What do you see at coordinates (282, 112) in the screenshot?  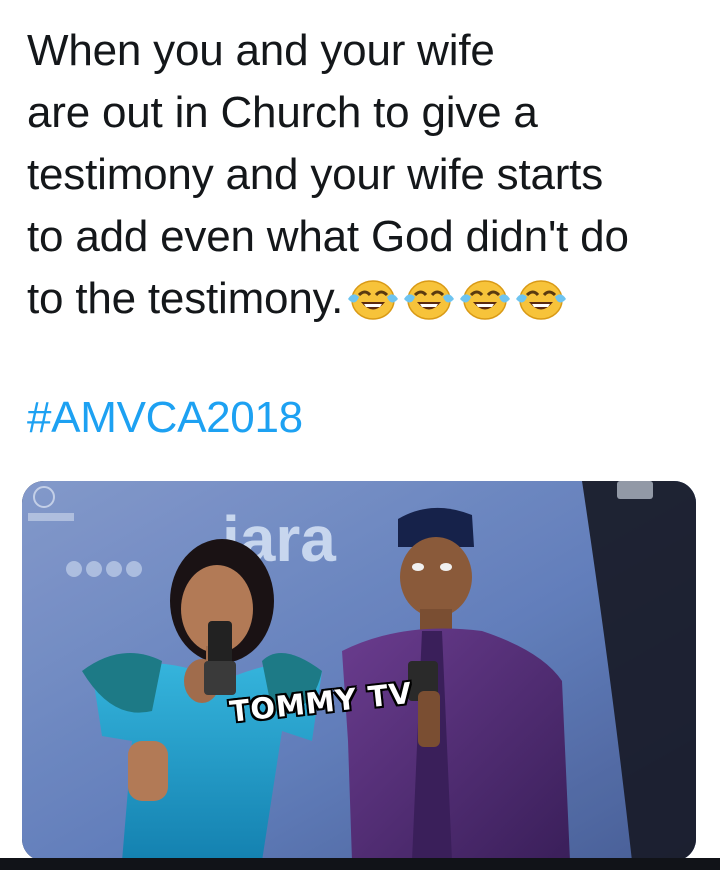 I see `tweet-line-2: are out in Church to give a` at bounding box center [282, 112].